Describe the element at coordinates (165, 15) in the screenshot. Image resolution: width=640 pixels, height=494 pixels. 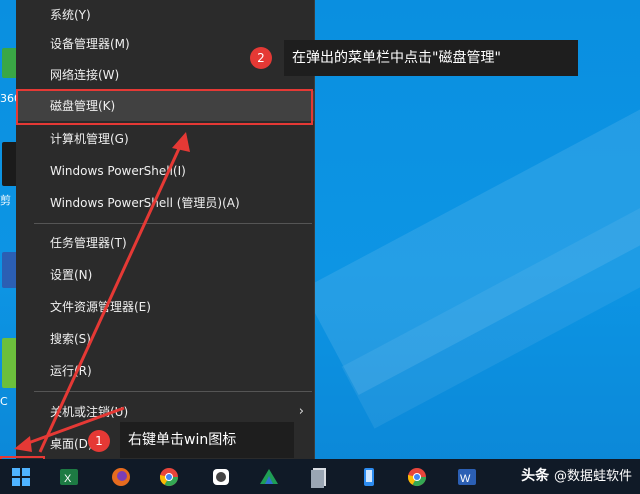
I see `menu-item-system: 系统(Y)` at that location.